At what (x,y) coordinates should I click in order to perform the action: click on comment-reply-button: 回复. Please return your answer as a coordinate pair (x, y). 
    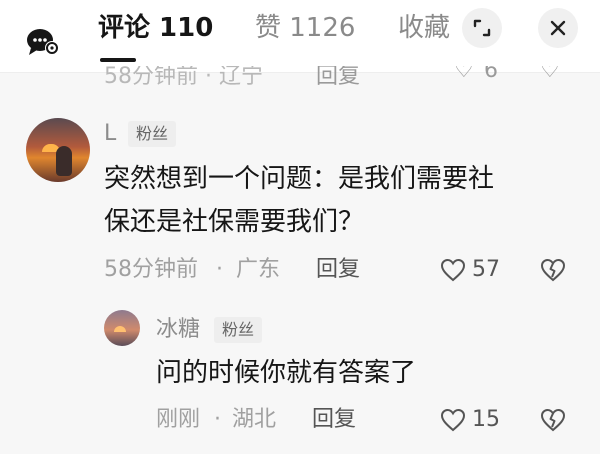
    Looking at the image, I should click on (338, 270).